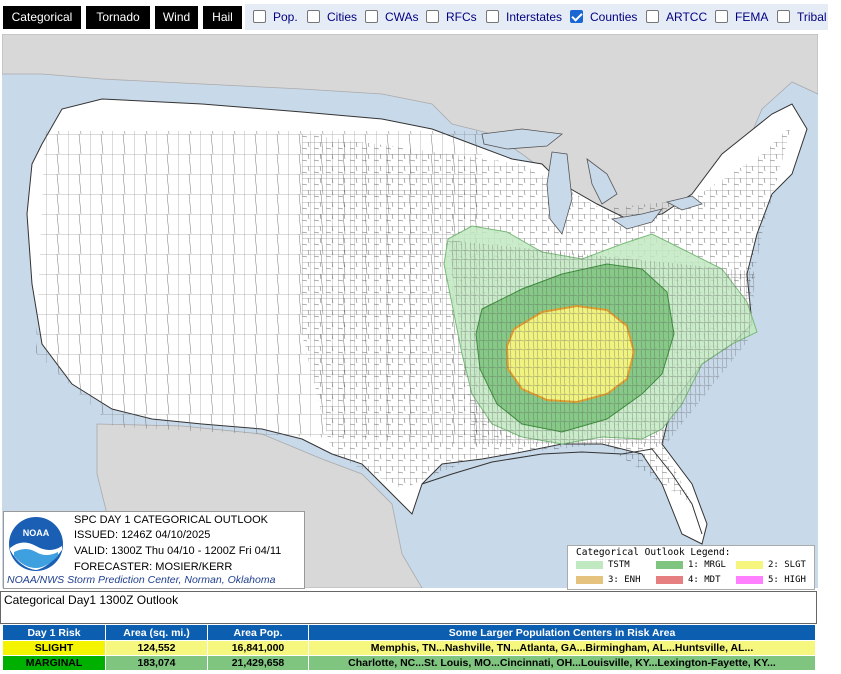  I want to click on tab-tornado: Tornado, so click(118, 17).